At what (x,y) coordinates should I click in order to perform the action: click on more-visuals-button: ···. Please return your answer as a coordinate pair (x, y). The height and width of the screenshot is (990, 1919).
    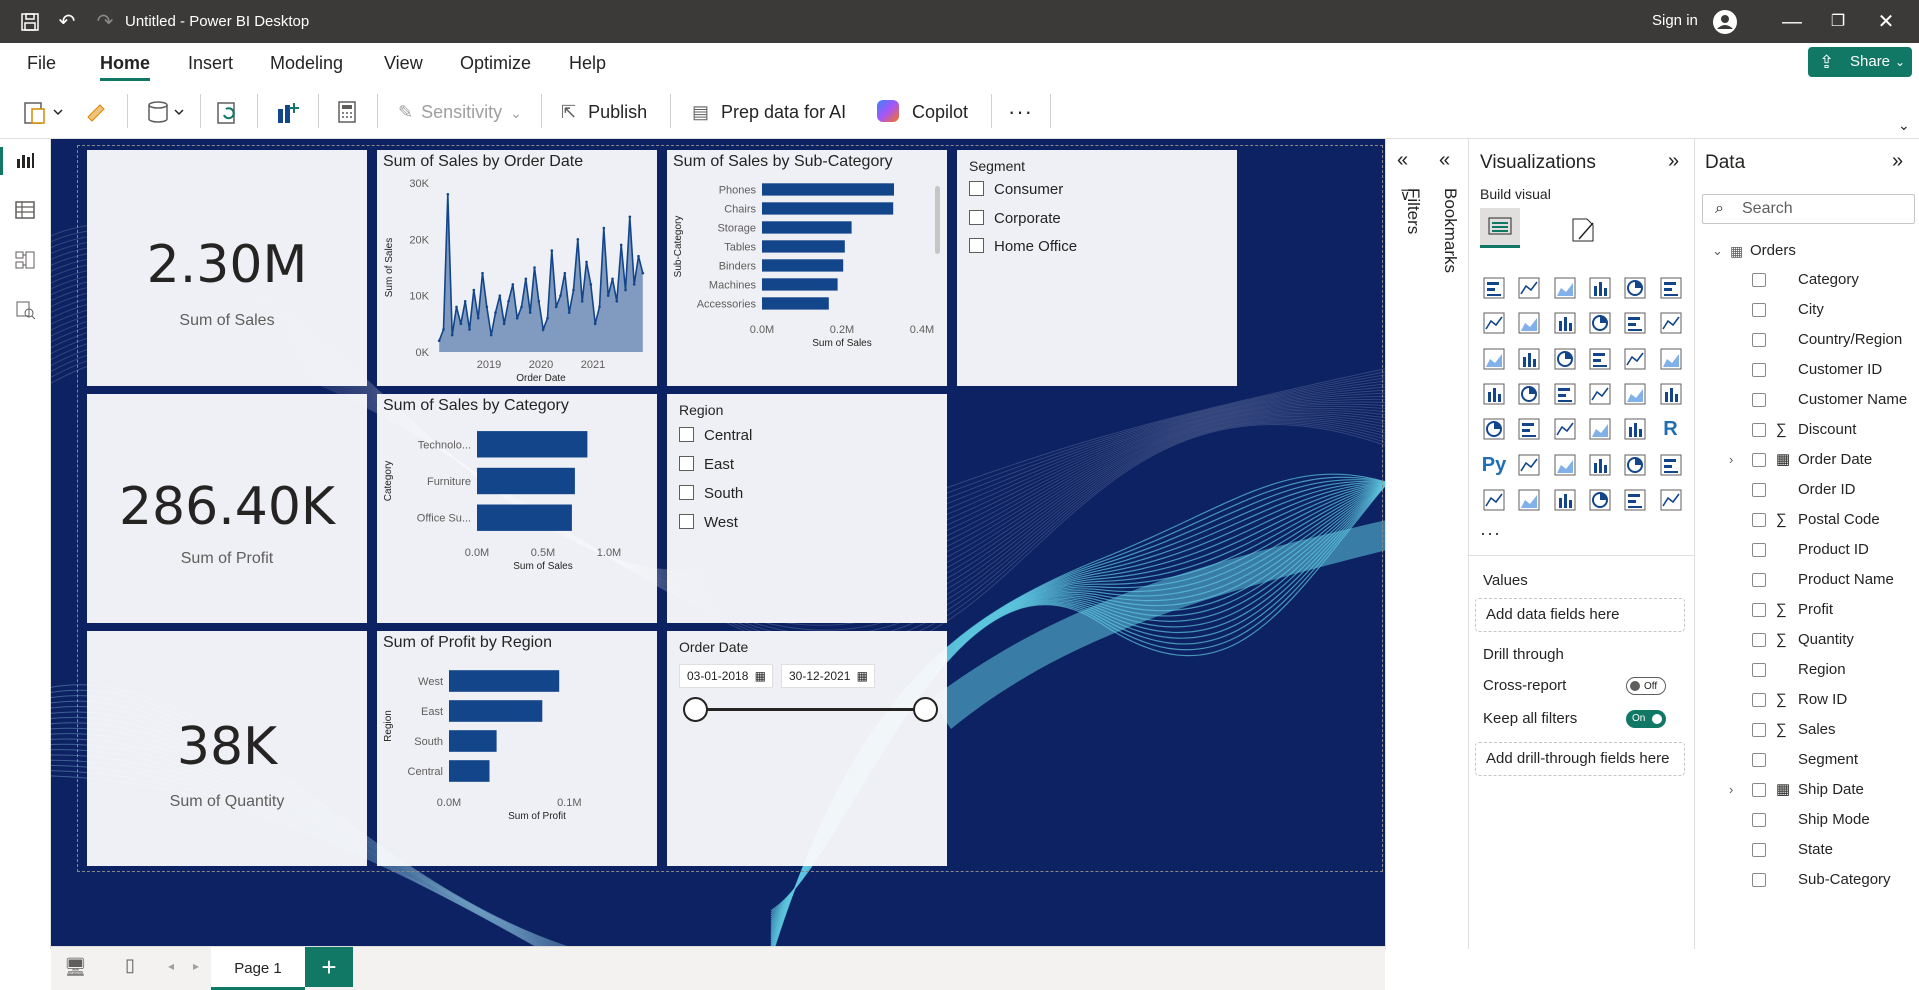
    Looking at the image, I should click on (1490, 533).